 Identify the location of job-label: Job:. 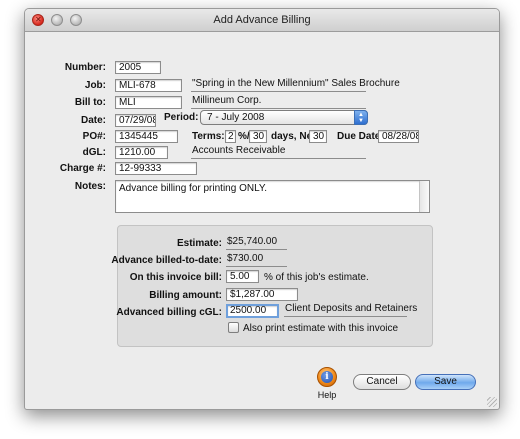
(95, 85).